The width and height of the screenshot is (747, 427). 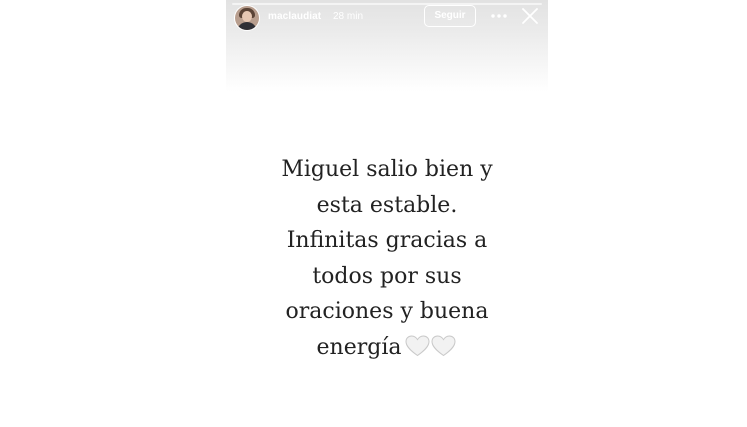 What do you see at coordinates (499, 16) in the screenshot?
I see `more-options-icon` at bounding box center [499, 16].